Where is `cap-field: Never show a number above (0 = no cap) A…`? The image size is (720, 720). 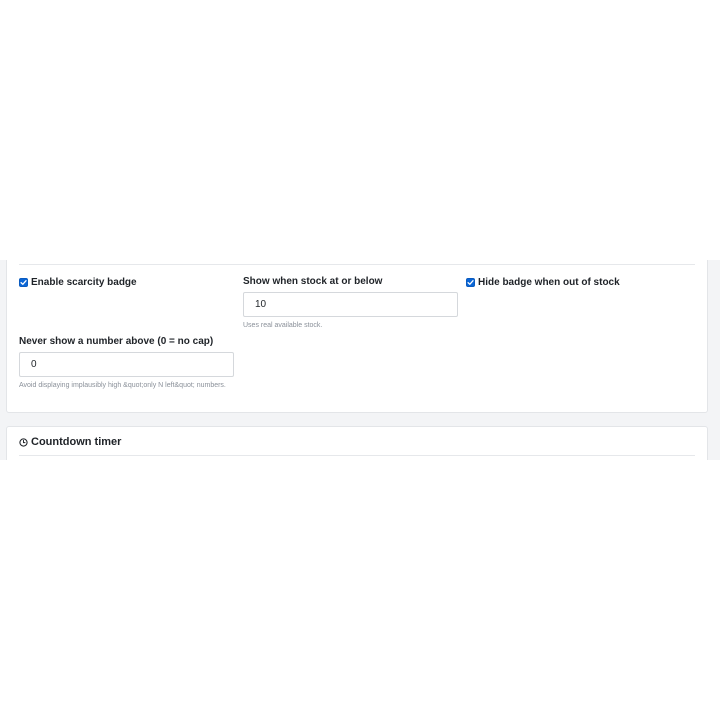
cap-field: Never show a number above (0 = no cap) A… is located at coordinates (126, 363).